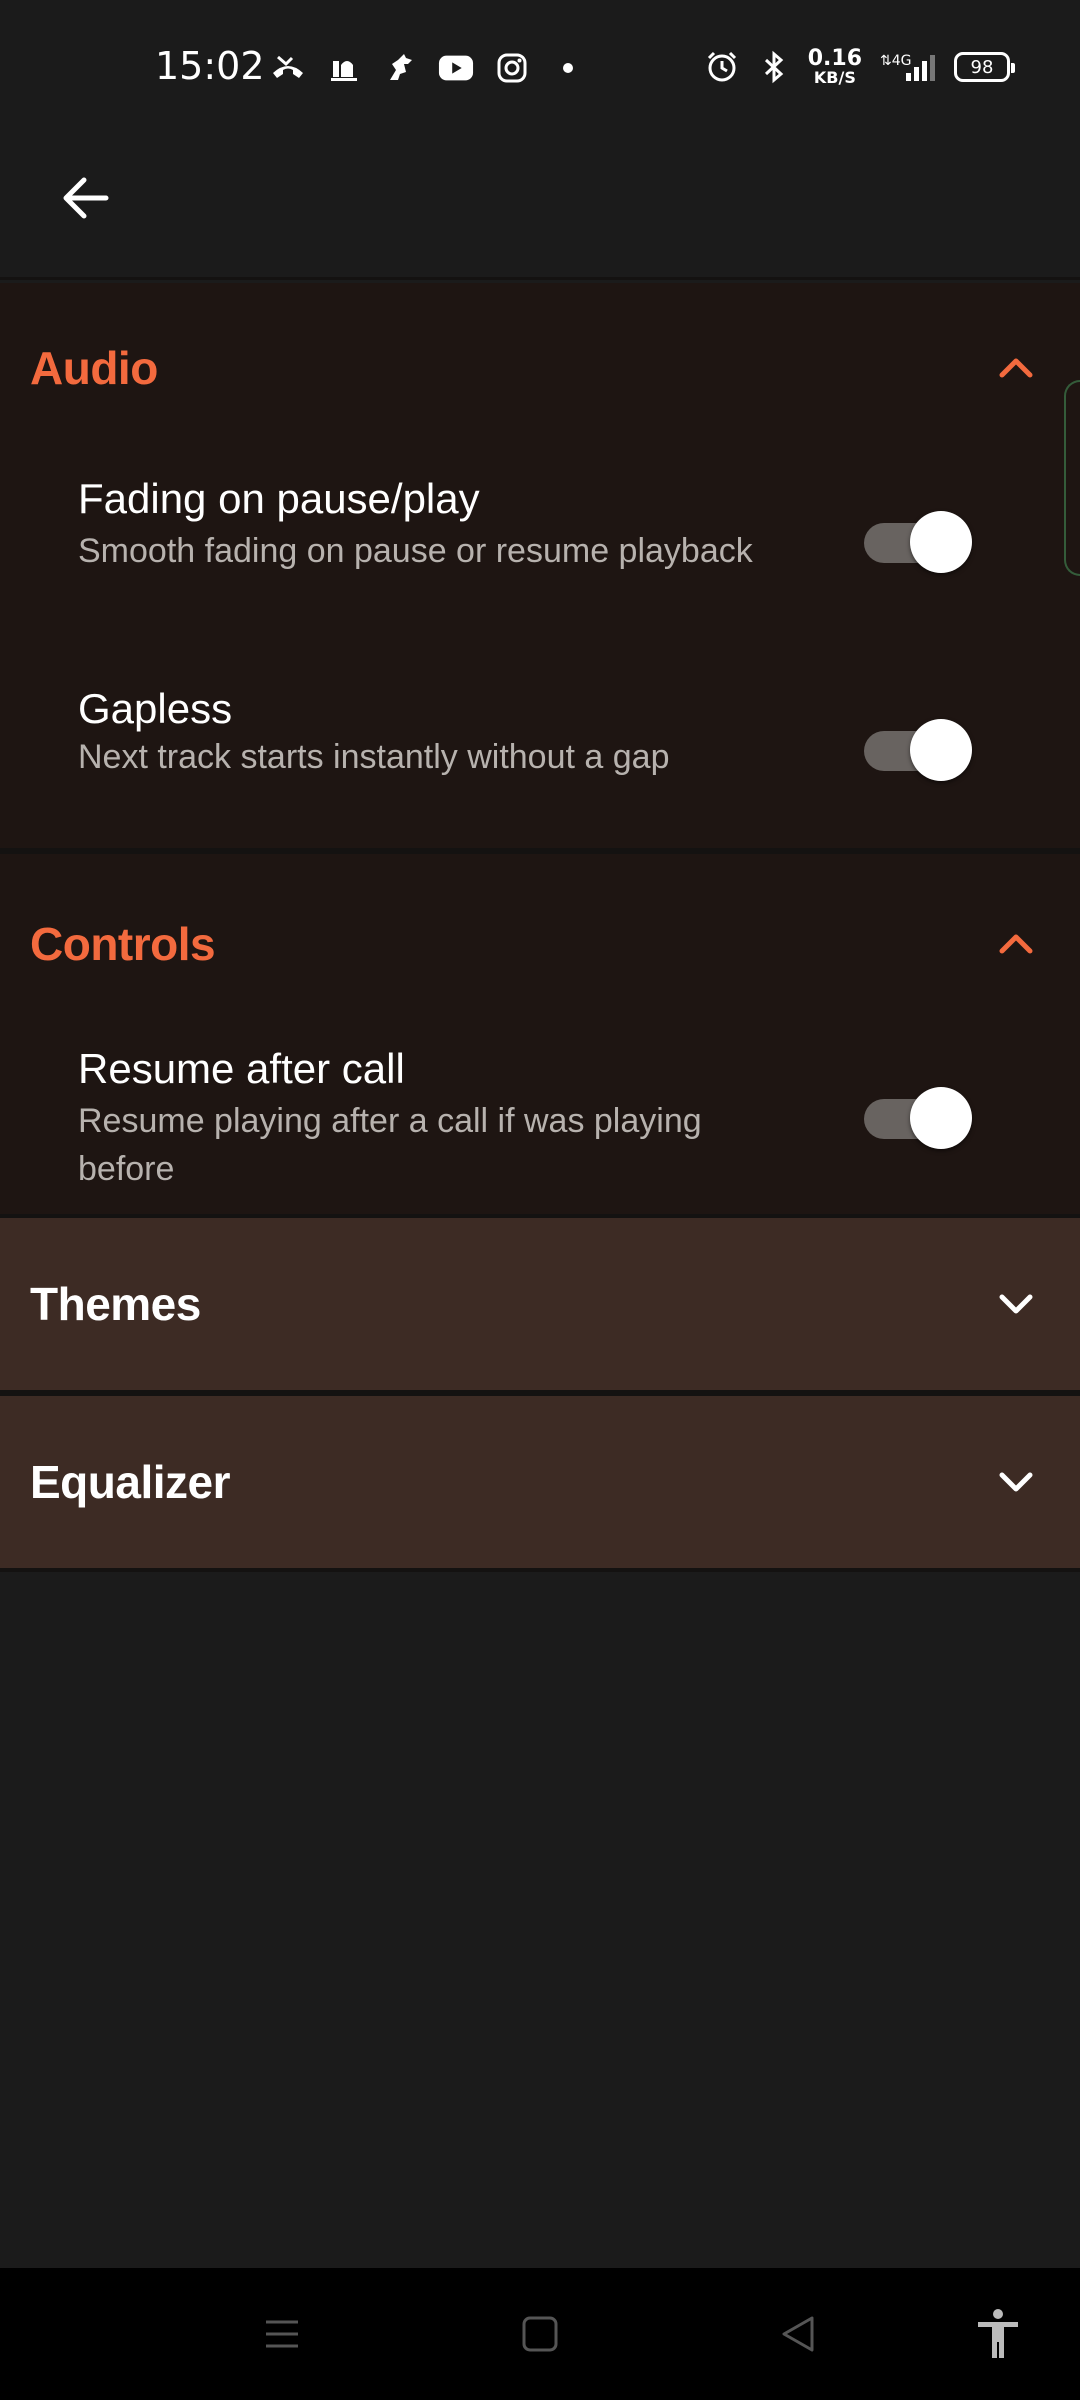 This screenshot has width=1080, height=2400. I want to click on status-time: 15:02, so click(210, 66).